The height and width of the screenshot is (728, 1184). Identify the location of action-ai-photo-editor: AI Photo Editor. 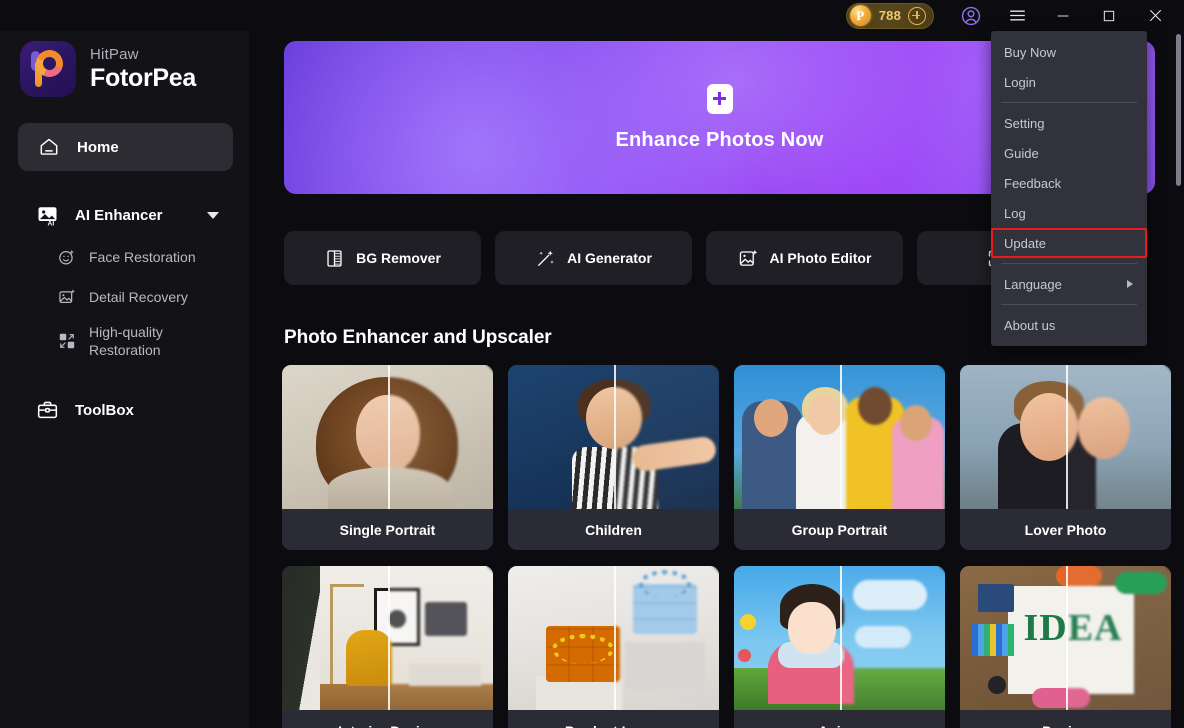
(804, 258).